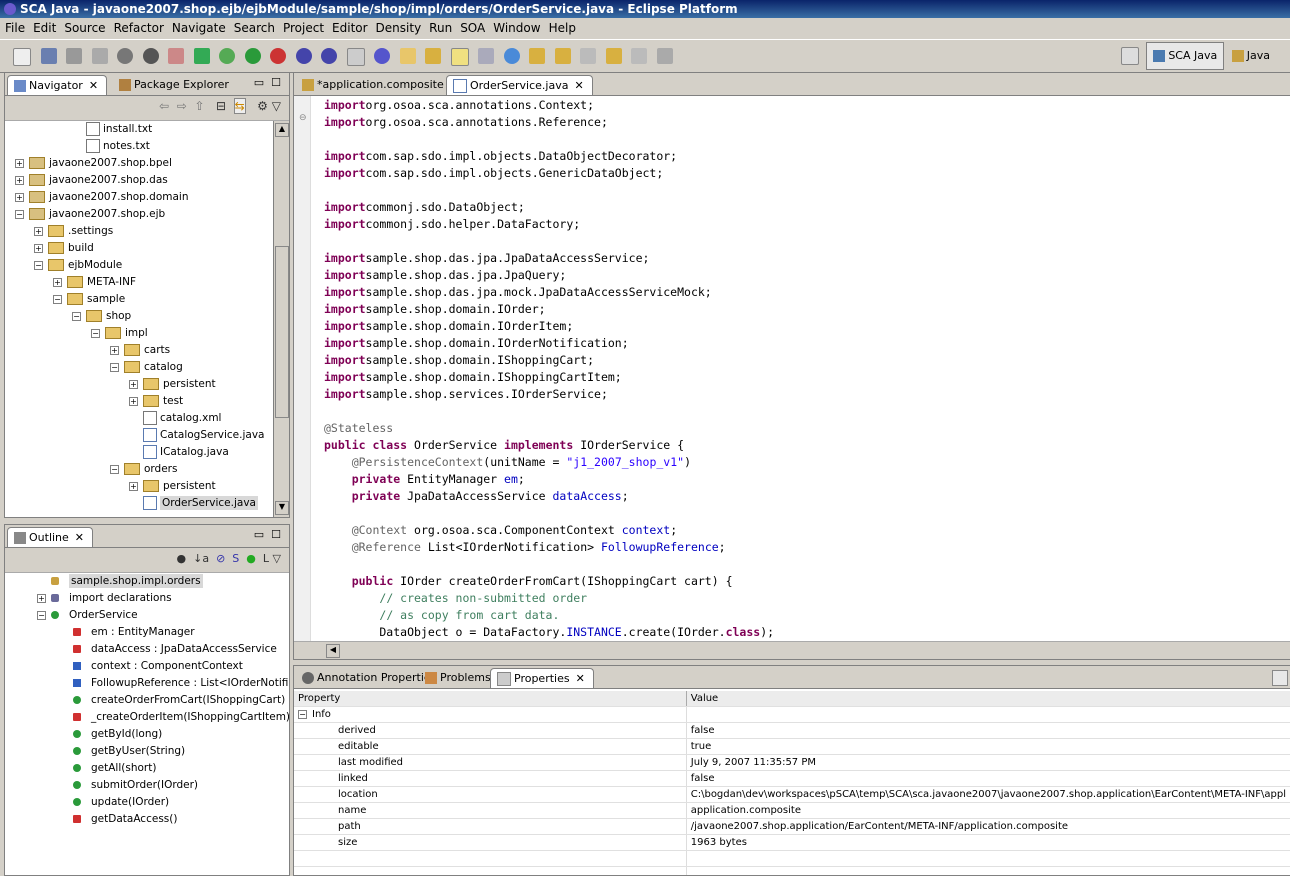 The height and width of the screenshot is (876, 1290). I want to click on search-icon, so click(433, 56).